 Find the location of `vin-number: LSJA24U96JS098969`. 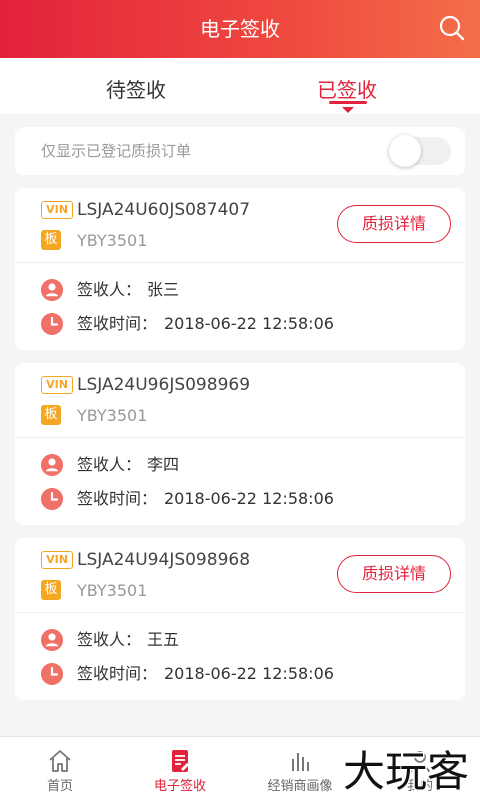

vin-number: LSJA24U96JS098969 is located at coordinates (164, 385).